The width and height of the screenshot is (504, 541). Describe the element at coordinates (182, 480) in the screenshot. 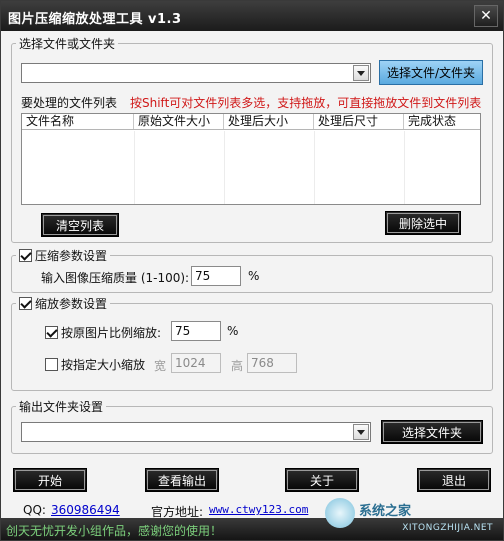

I see `view-output-button: 查看输出` at that location.